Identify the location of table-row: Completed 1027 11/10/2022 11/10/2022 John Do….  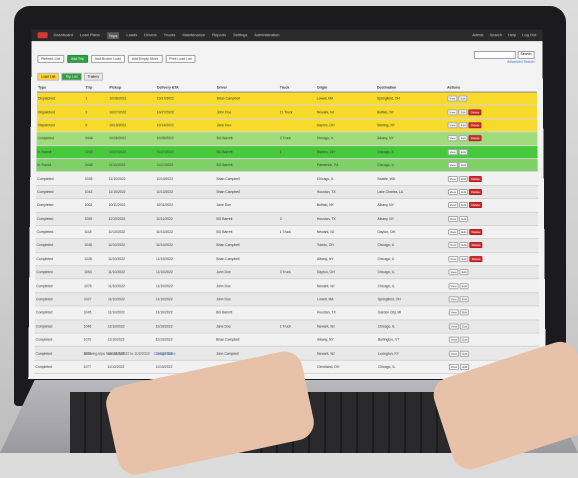
(287, 299).